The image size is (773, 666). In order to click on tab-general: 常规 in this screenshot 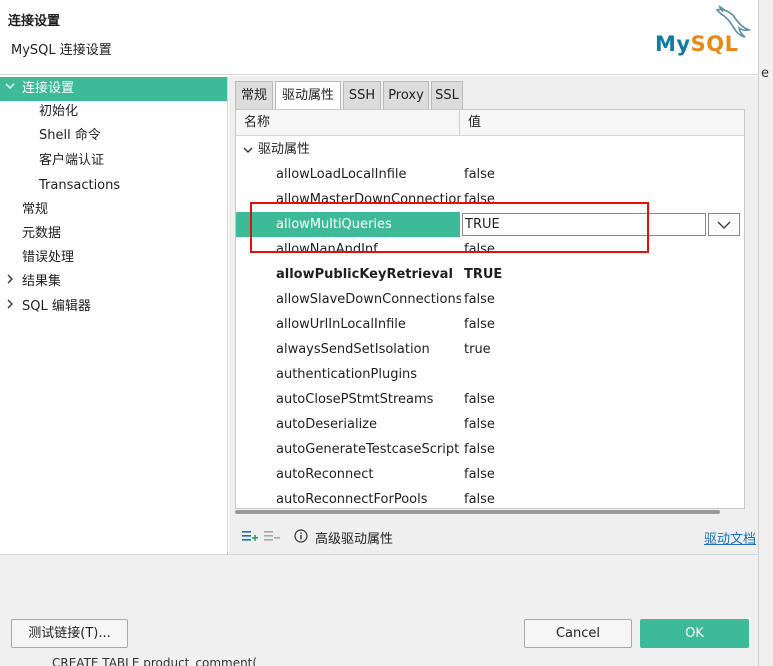, I will do `click(254, 95)`.